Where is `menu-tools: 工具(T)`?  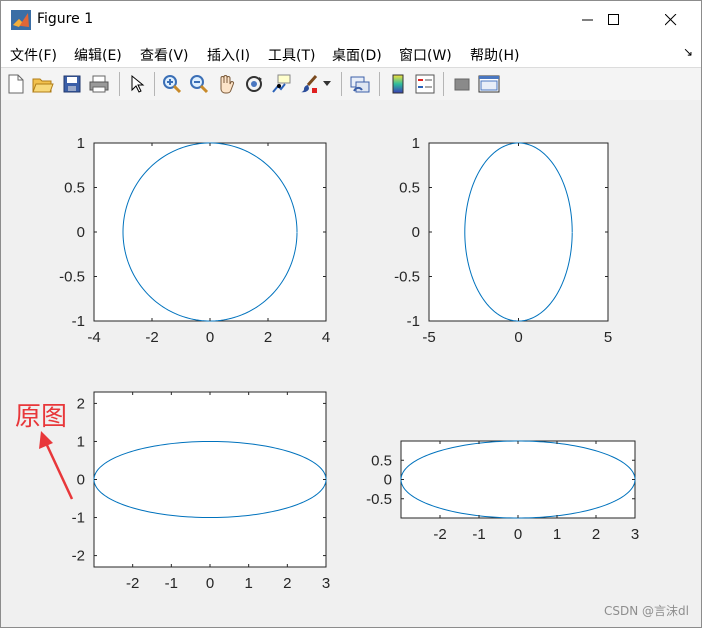
menu-tools: 工具(T) is located at coordinates (291, 55).